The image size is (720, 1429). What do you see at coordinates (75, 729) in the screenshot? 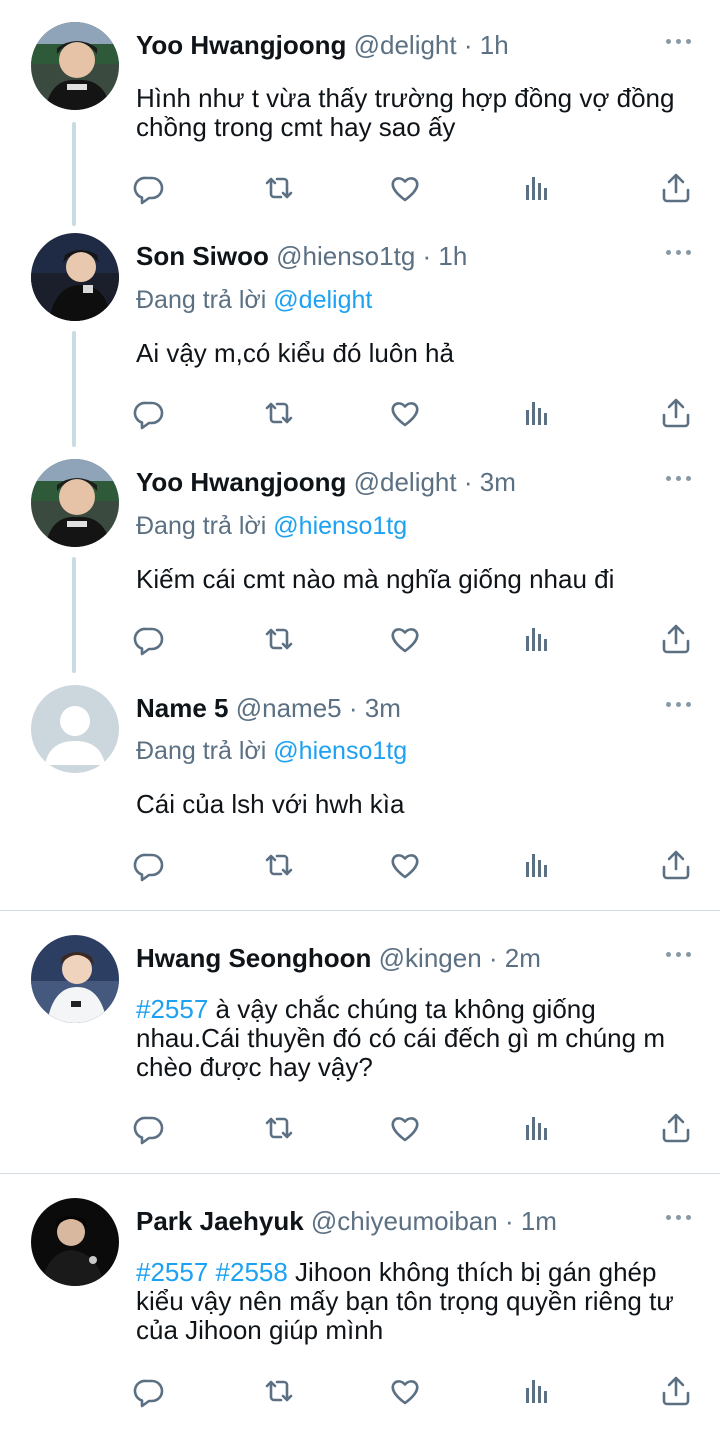
I see `default-avatar-icon` at bounding box center [75, 729].